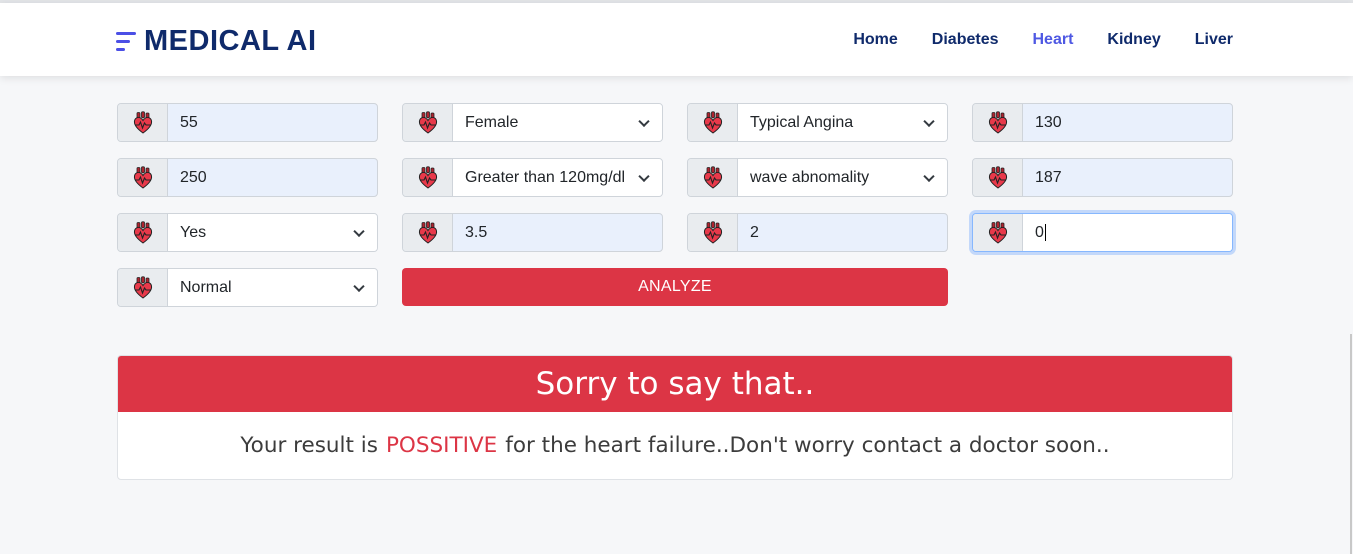 This screenshot has width=1353, height=554. I want to click on exercise-angina-select-value: Yes, so click(193, 232).